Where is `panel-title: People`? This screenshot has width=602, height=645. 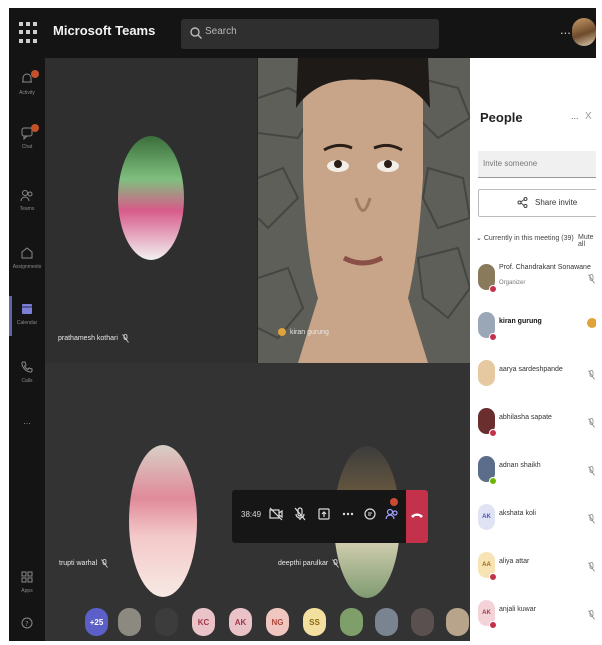 panel-title: People is located at coordinates (501, 117).